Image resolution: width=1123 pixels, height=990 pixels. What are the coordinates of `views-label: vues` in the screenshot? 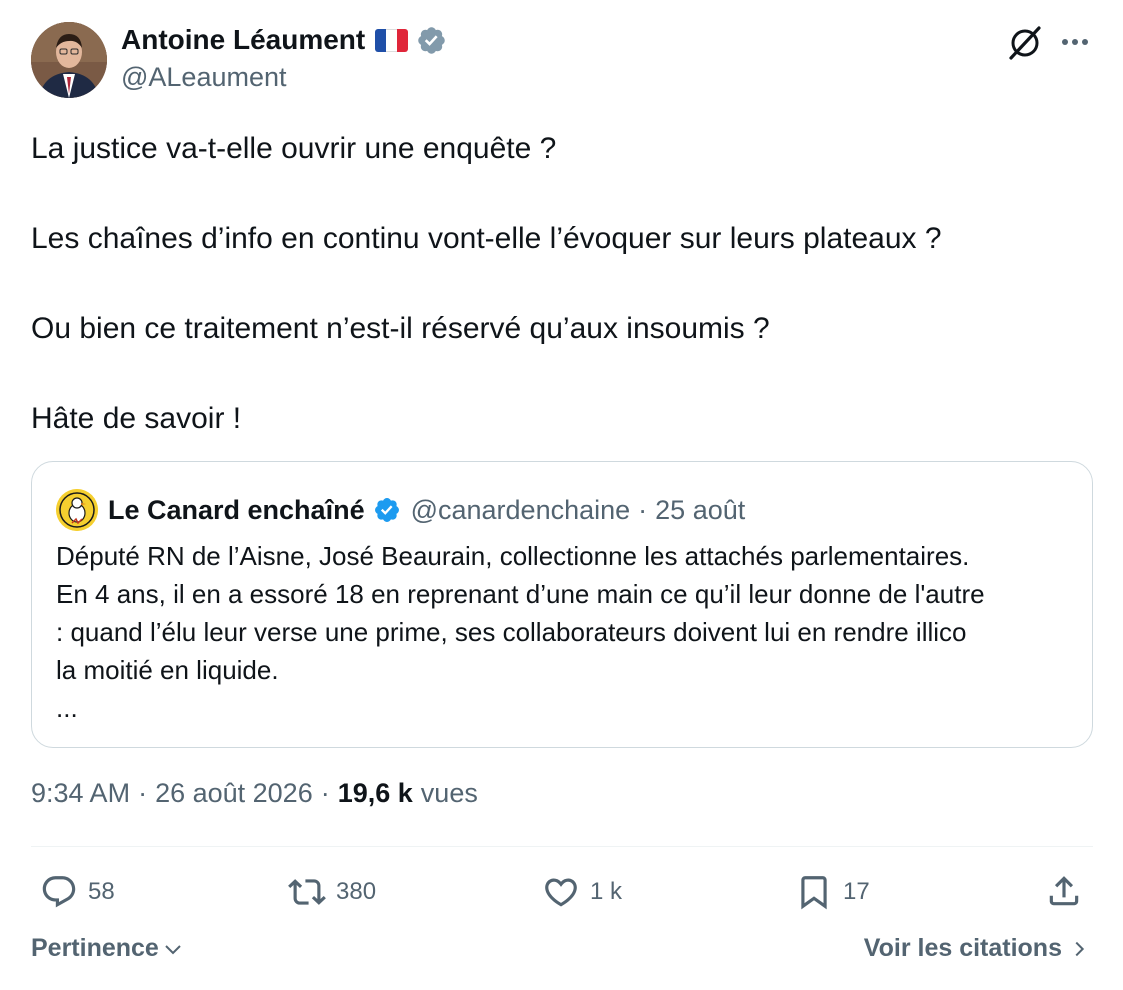 It's located at (449, 793).